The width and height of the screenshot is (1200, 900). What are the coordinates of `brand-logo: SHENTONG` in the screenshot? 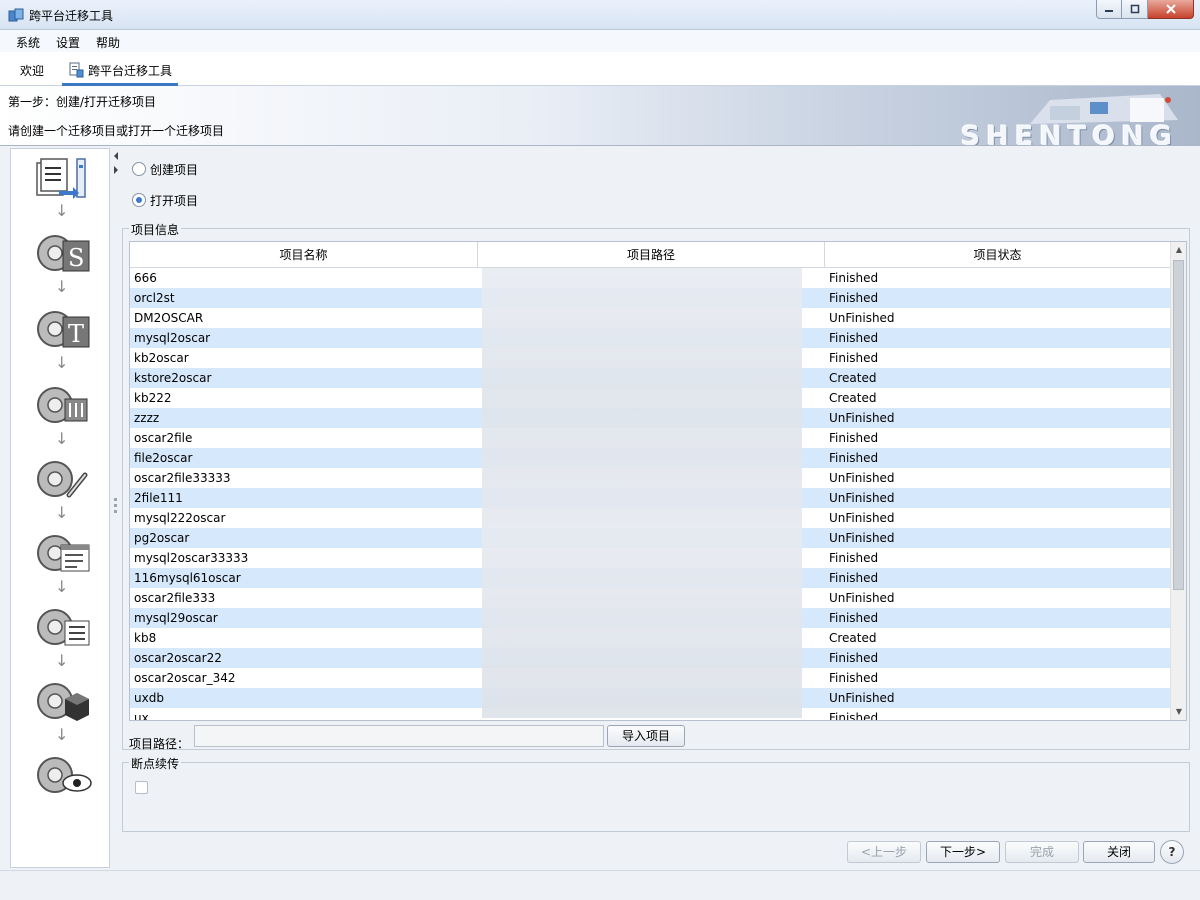 It's located at (1069, 133).